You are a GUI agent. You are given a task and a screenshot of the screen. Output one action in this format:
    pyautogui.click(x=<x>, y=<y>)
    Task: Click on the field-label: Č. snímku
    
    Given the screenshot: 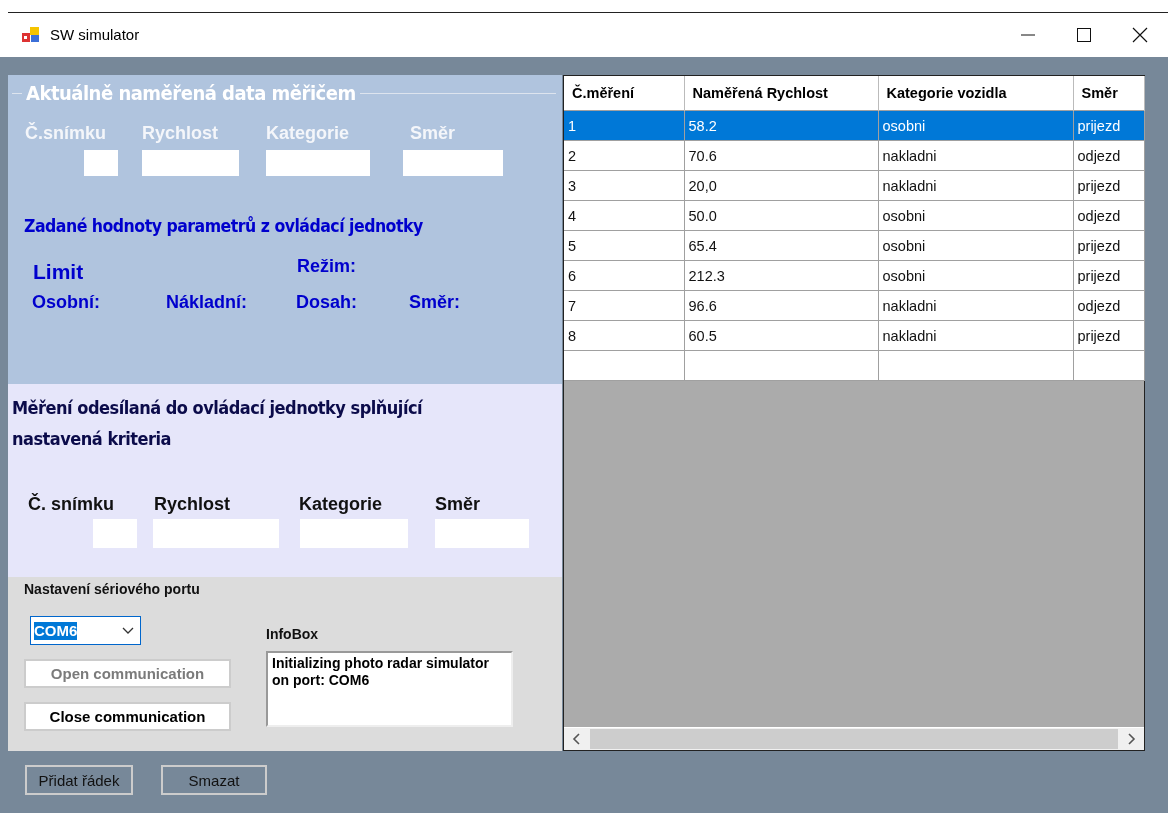 What is the action you would take?
    pyautogui.click(x=72, y=504)
    